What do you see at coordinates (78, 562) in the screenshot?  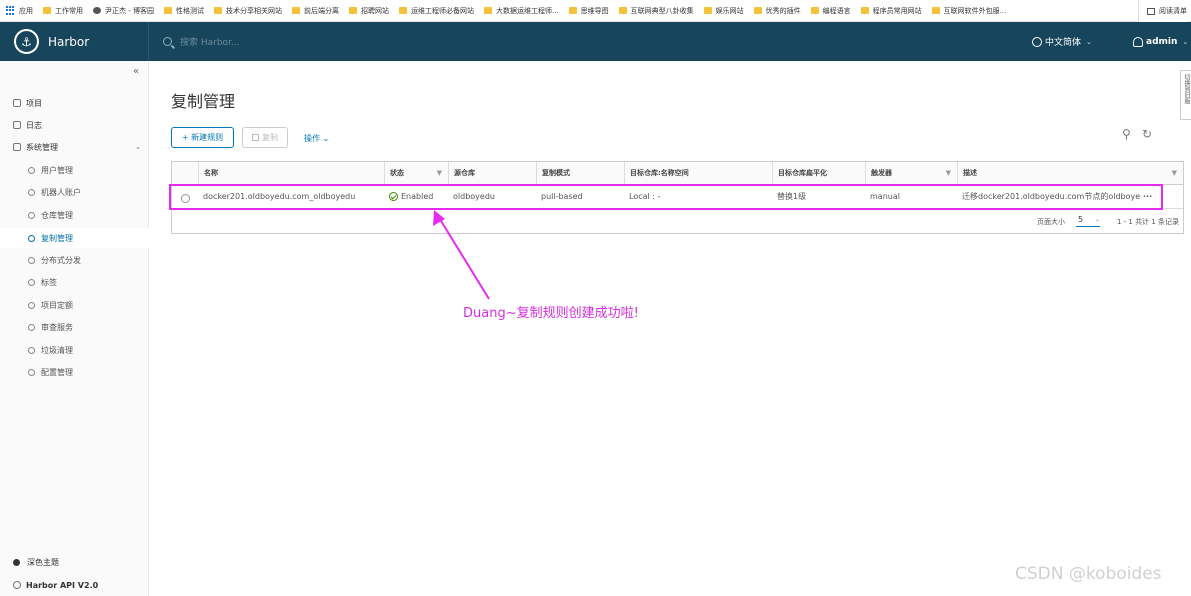 I see `dark-theme-toggle: 深色主题` at bounding box center [78, 562].